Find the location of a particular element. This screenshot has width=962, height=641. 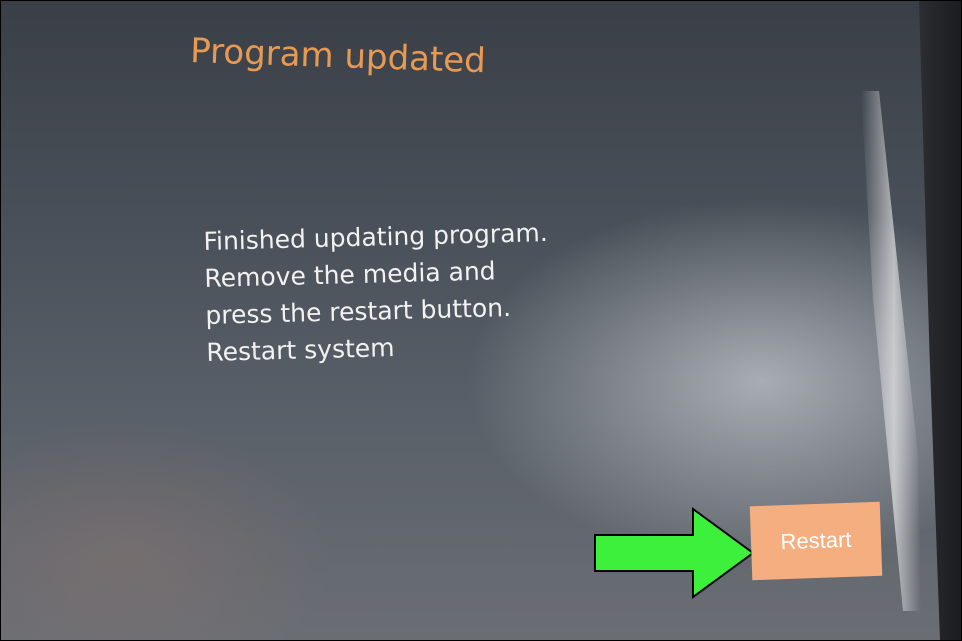

right-arrow-icon is located at coordinates (674, 553).